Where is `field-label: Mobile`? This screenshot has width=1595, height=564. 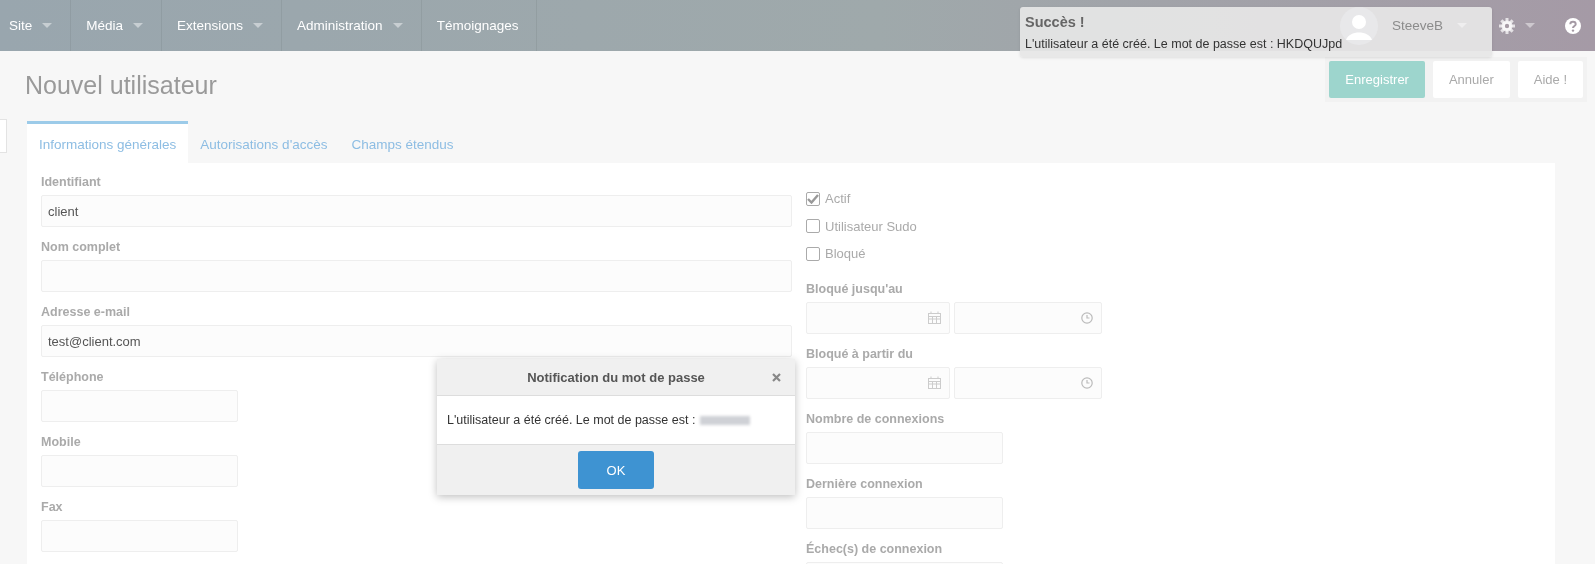 field-label: Mobile is located at coordinates (61, 442).